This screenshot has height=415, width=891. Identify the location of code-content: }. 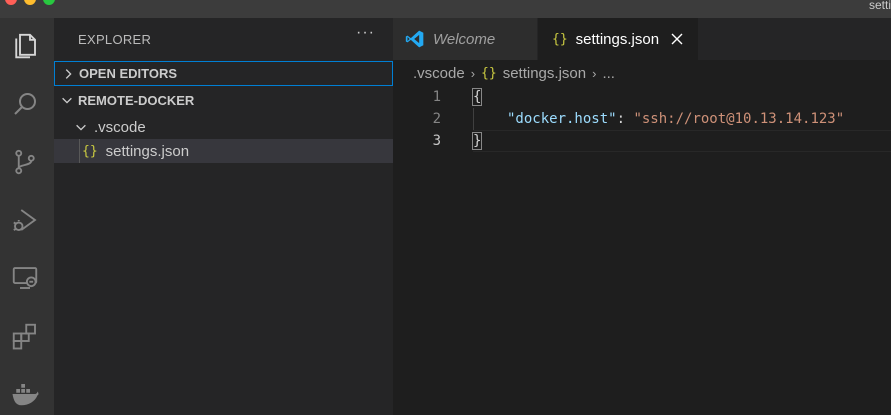
(477, 141).